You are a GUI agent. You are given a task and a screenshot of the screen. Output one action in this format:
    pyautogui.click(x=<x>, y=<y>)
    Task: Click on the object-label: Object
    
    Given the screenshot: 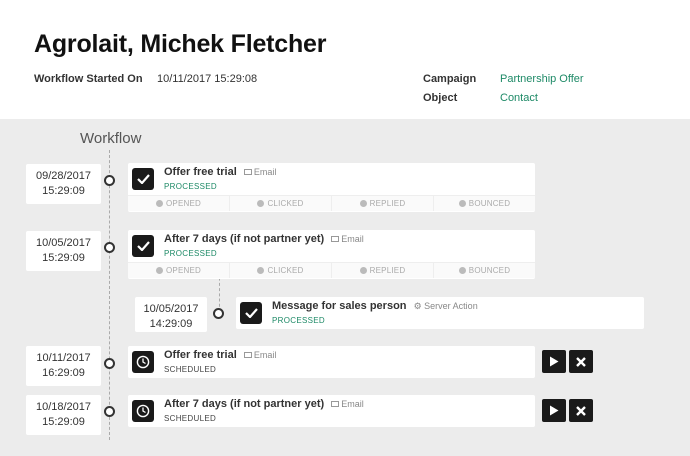 What is the action you would take?
    pyautogui.click(x=440, y=98)
    